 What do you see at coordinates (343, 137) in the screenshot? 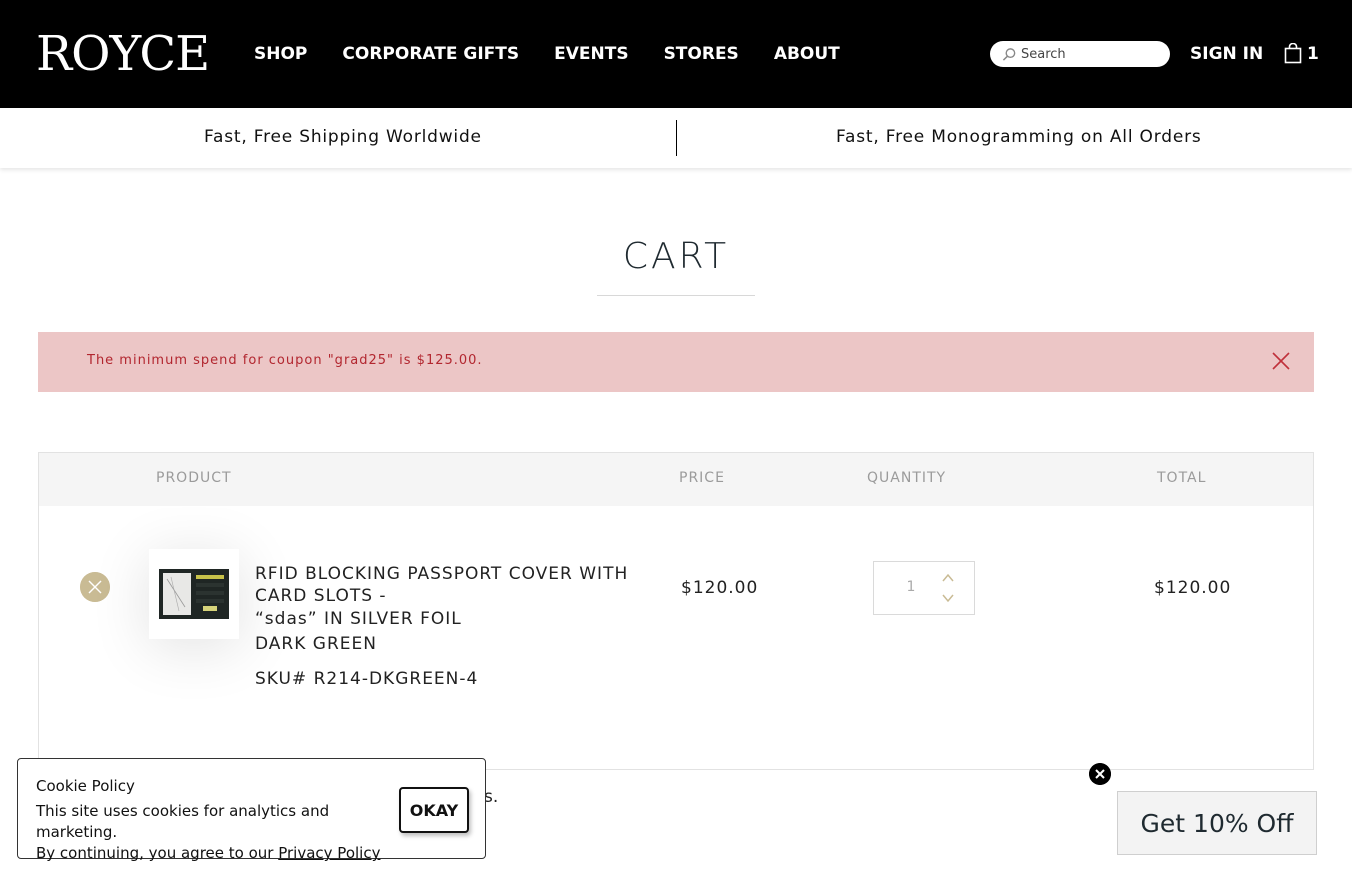
I see `announcement-shipping: Fast, Free Shipping Worldwide` at bounding box center [343, 137].